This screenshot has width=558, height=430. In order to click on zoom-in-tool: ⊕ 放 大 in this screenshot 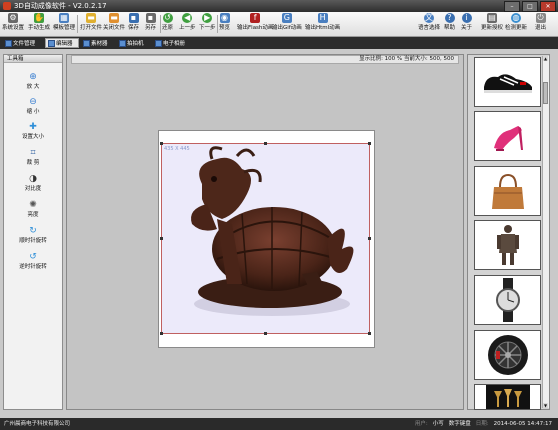, I will do `click(33, 81)`.